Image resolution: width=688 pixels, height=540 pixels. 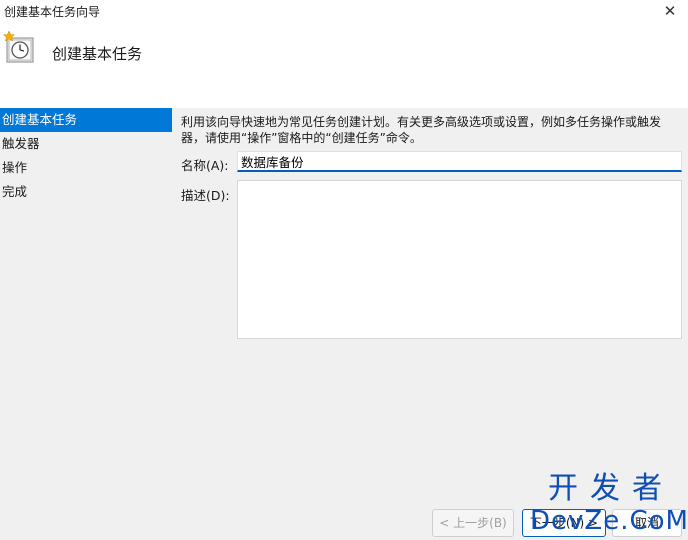 I want to click on step-create-basic-task: 创建基本任务, so click(x=86, y=120).